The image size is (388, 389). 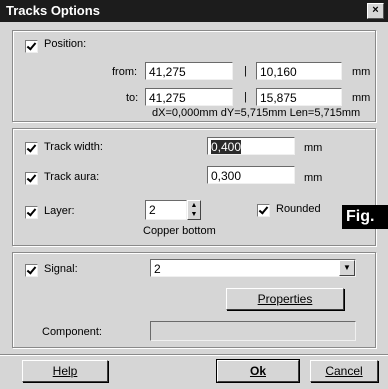 I want to click on component-field, so click(x=253, y=331).